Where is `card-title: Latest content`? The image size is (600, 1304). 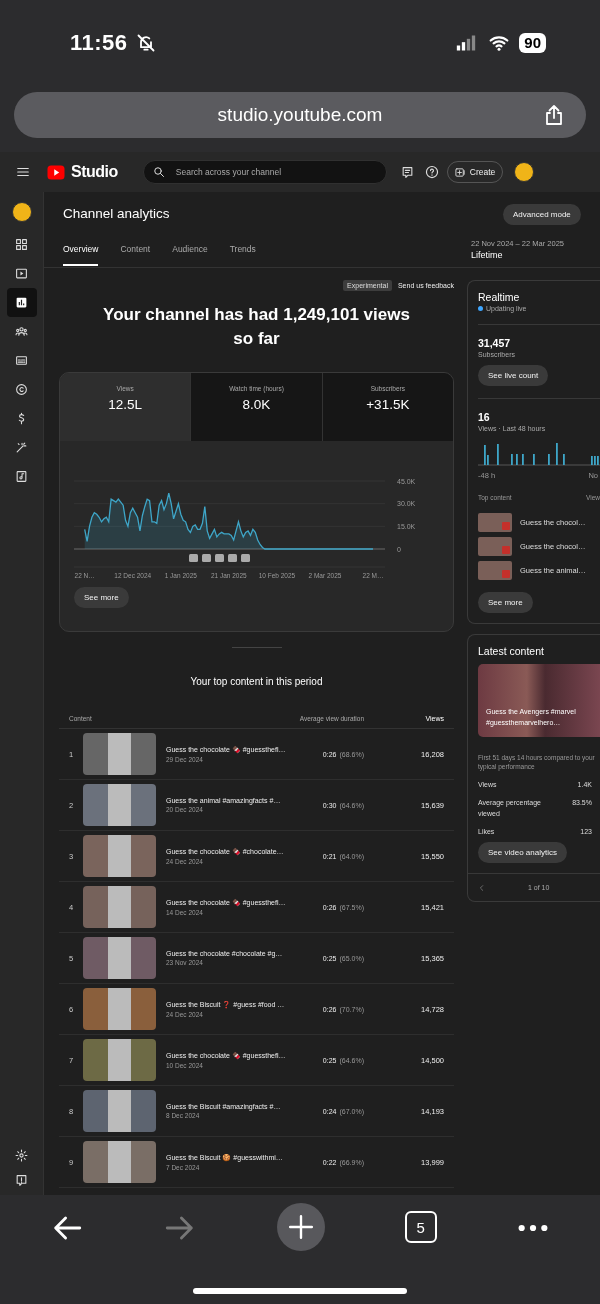 card-title: Latest content is located at coordinates (511, 651).